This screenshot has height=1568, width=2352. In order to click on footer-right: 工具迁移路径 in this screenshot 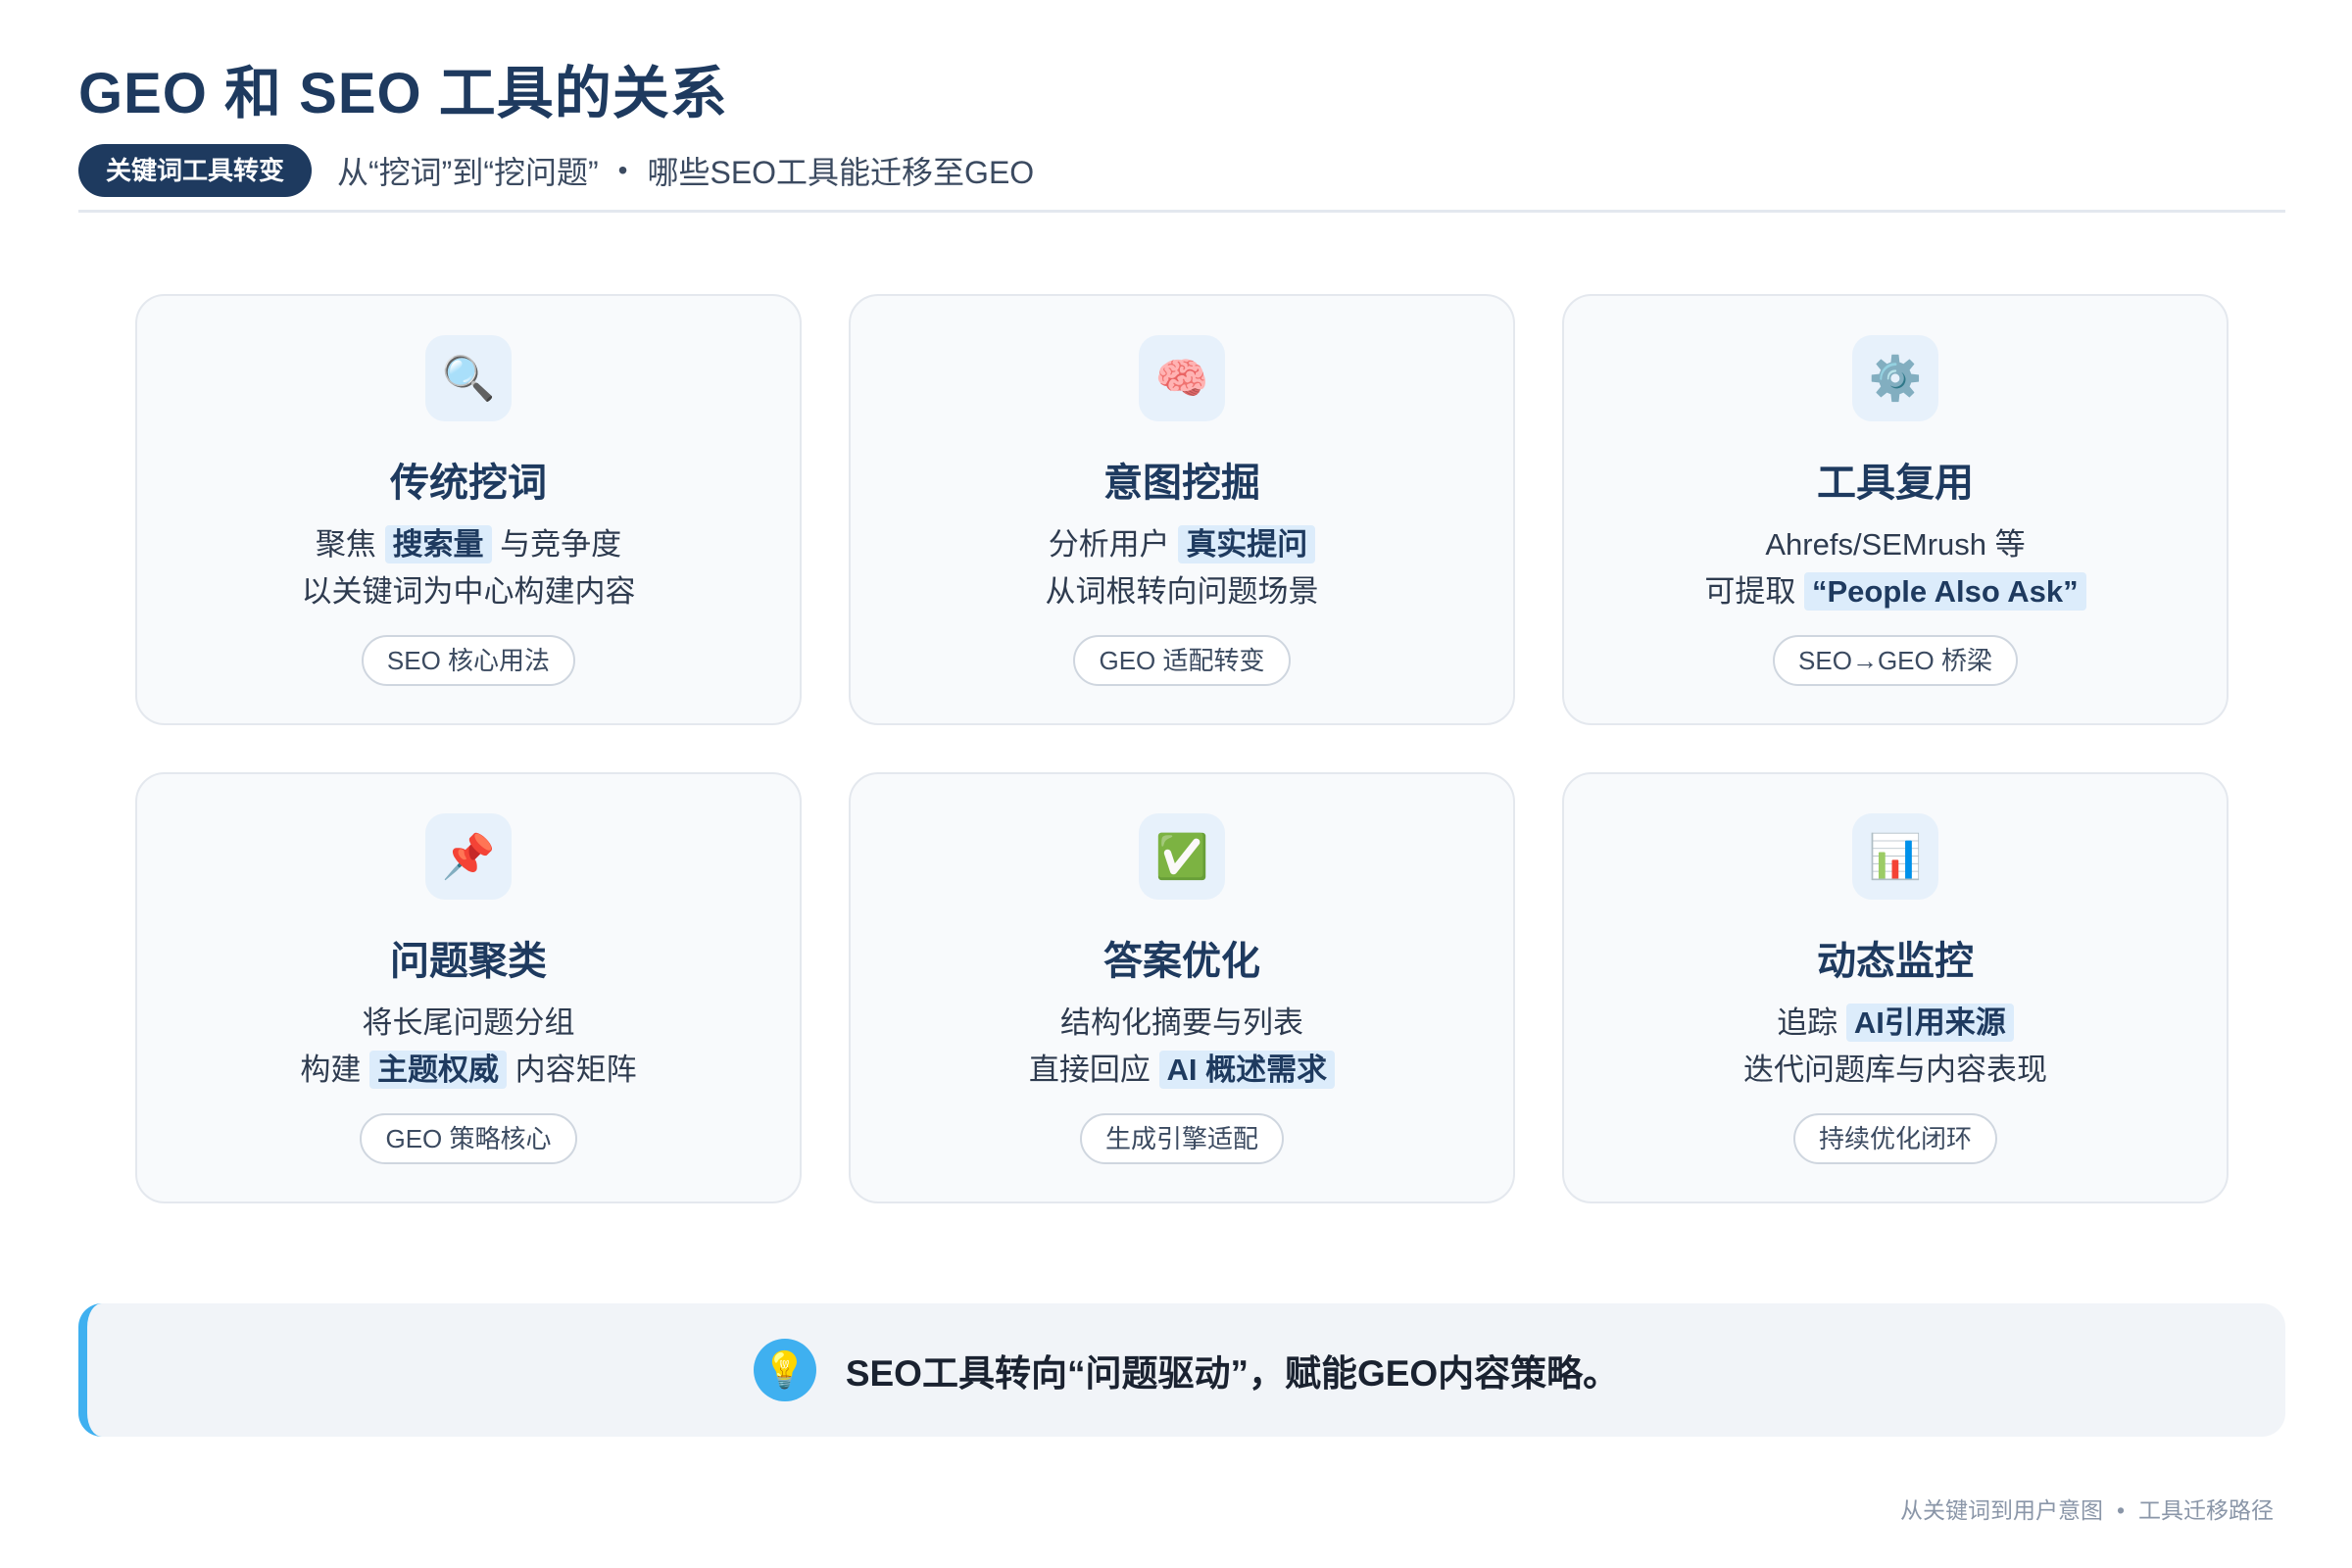, I will do `click(2206, 1510)`.